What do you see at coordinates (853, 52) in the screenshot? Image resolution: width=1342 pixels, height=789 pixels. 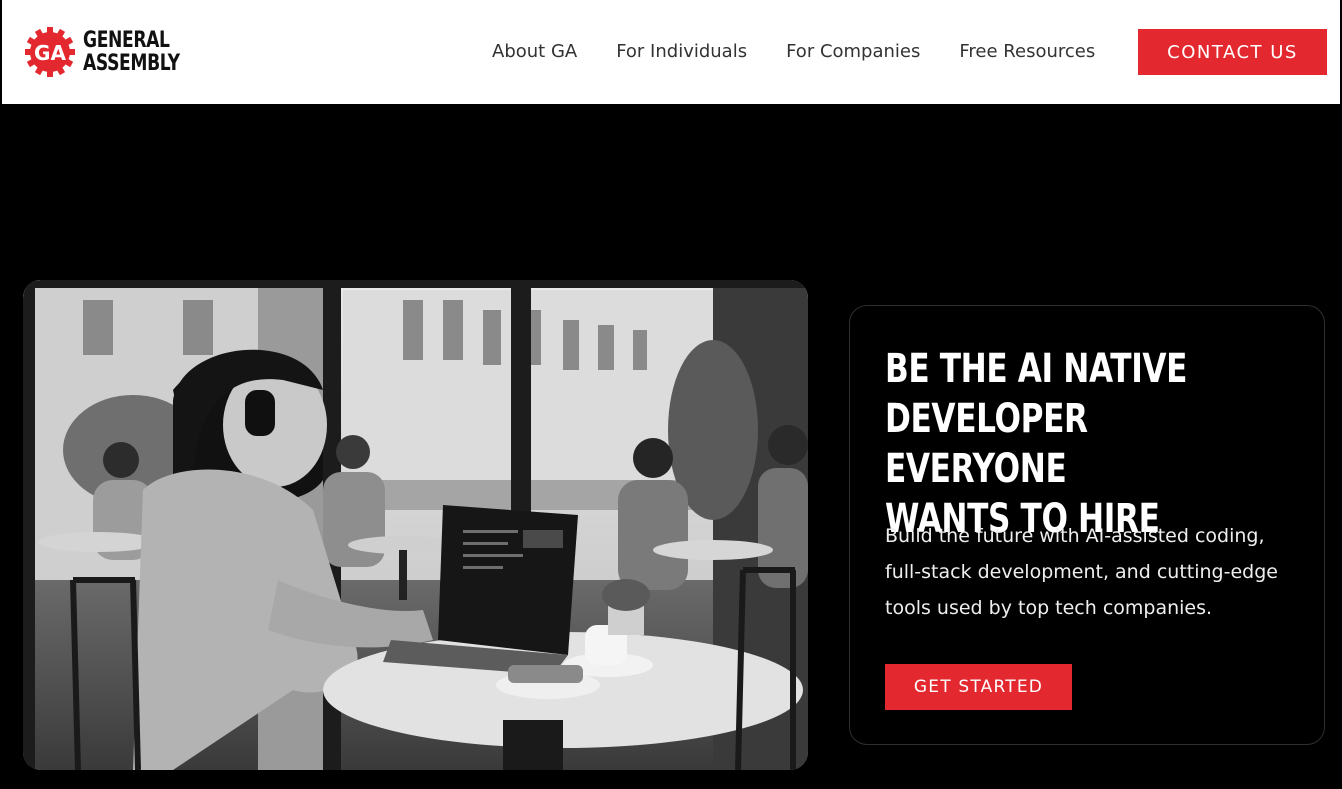 I see `nav-for-companies: For Companies` at bounding box center [853, 52].